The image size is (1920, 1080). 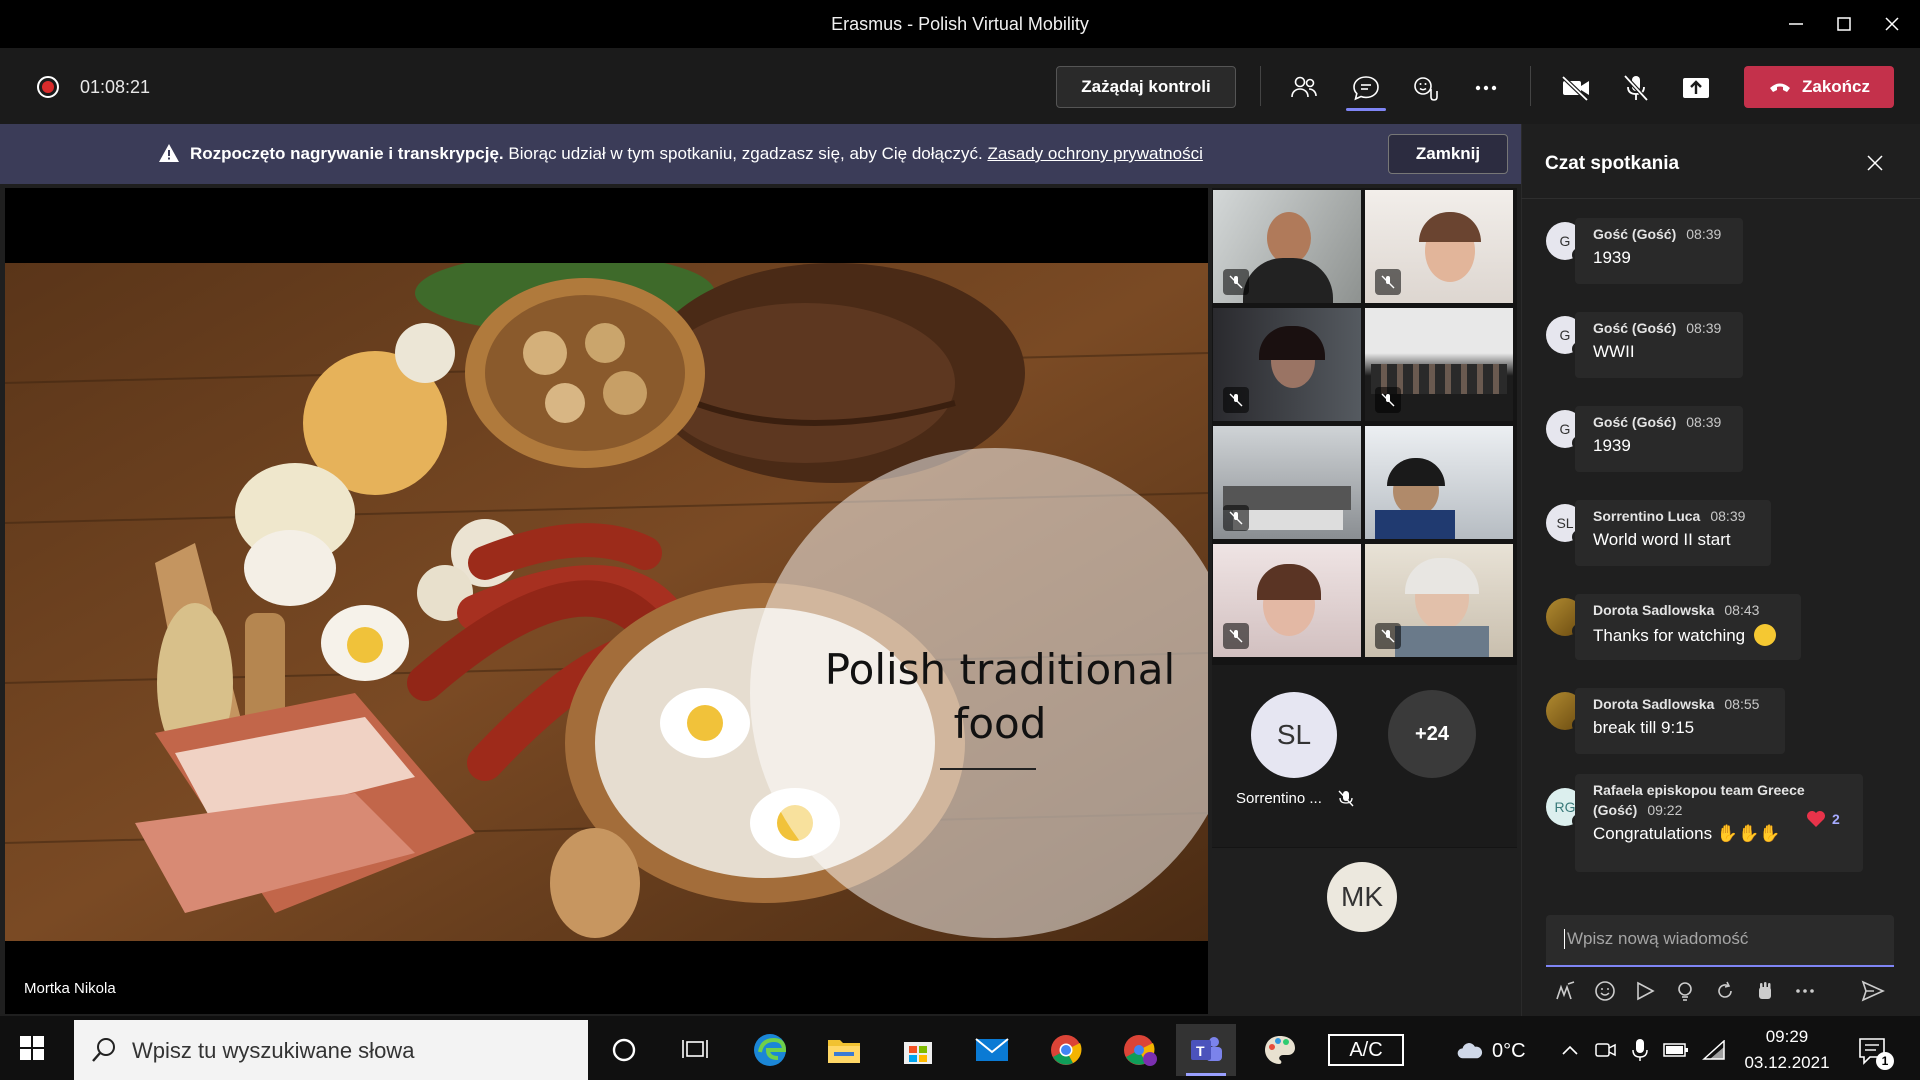 I want to click on compose-box, so click(x=1720, y=941).